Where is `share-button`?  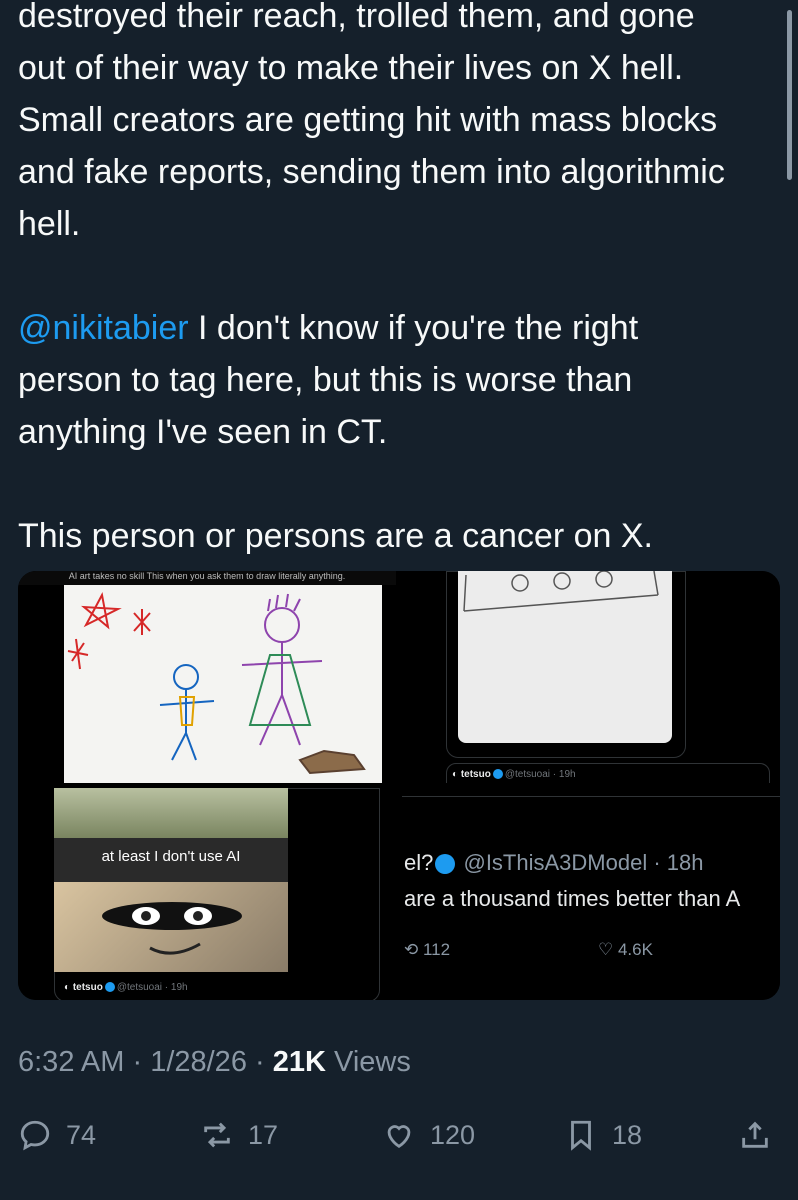 share-button is located at coordinates (762, 1135).